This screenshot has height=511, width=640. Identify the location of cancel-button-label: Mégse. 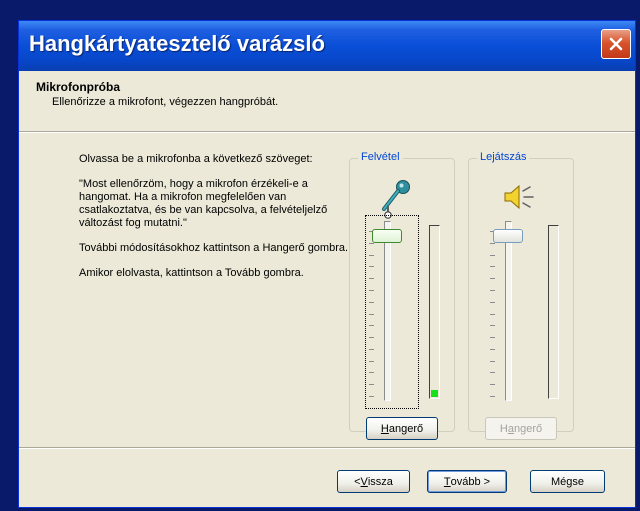
(567, 481).